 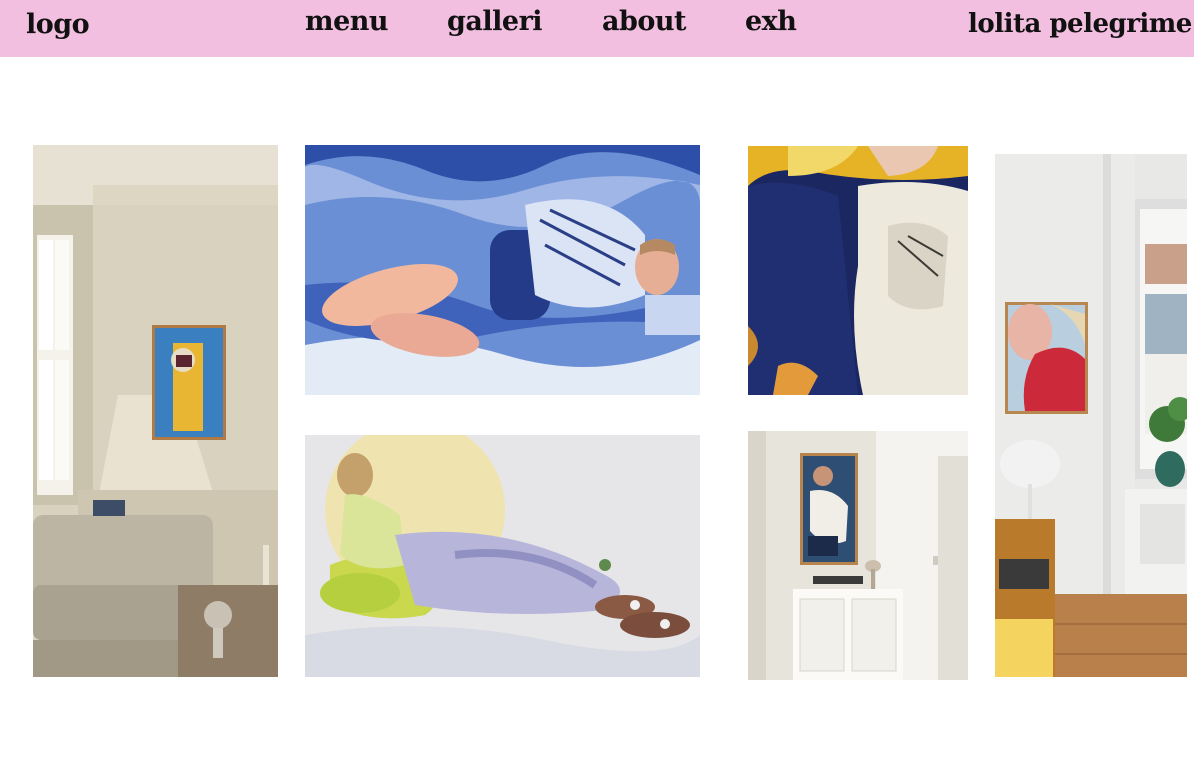 I want to click on reclining-figure-painting, so click(x=502, y=556).